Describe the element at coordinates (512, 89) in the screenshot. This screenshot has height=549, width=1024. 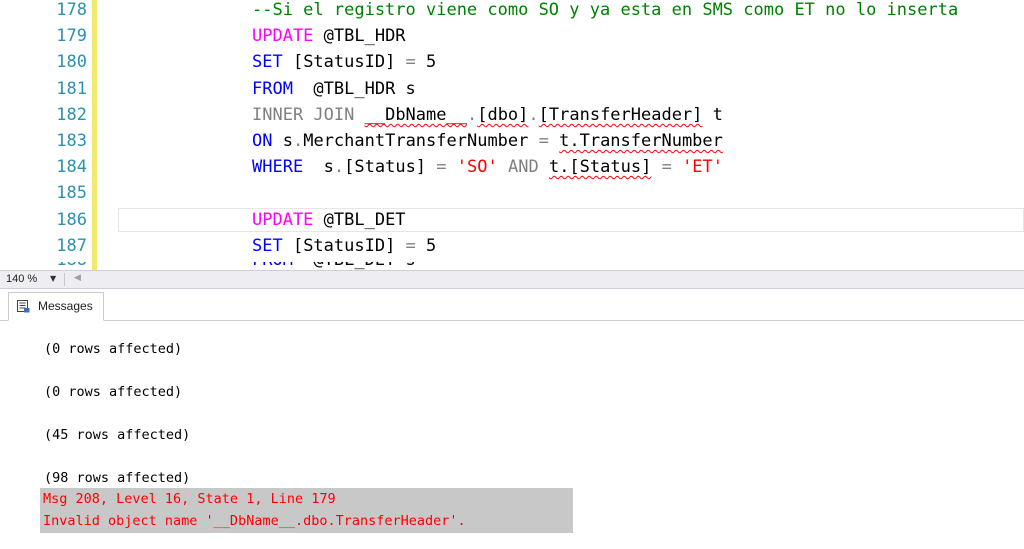
I see `code-line: 181 FROM @TBL_HDR s` at that location.